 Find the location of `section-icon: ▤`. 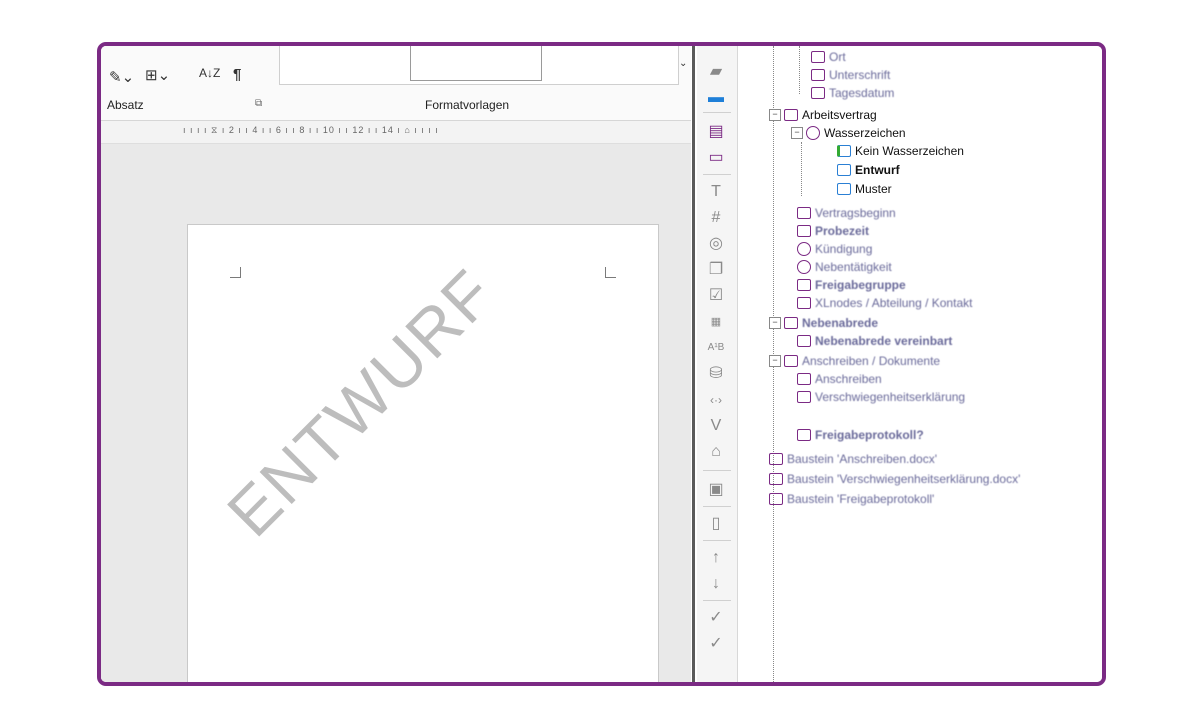

section-icon: ▤ is located at coordinates (716, 132).